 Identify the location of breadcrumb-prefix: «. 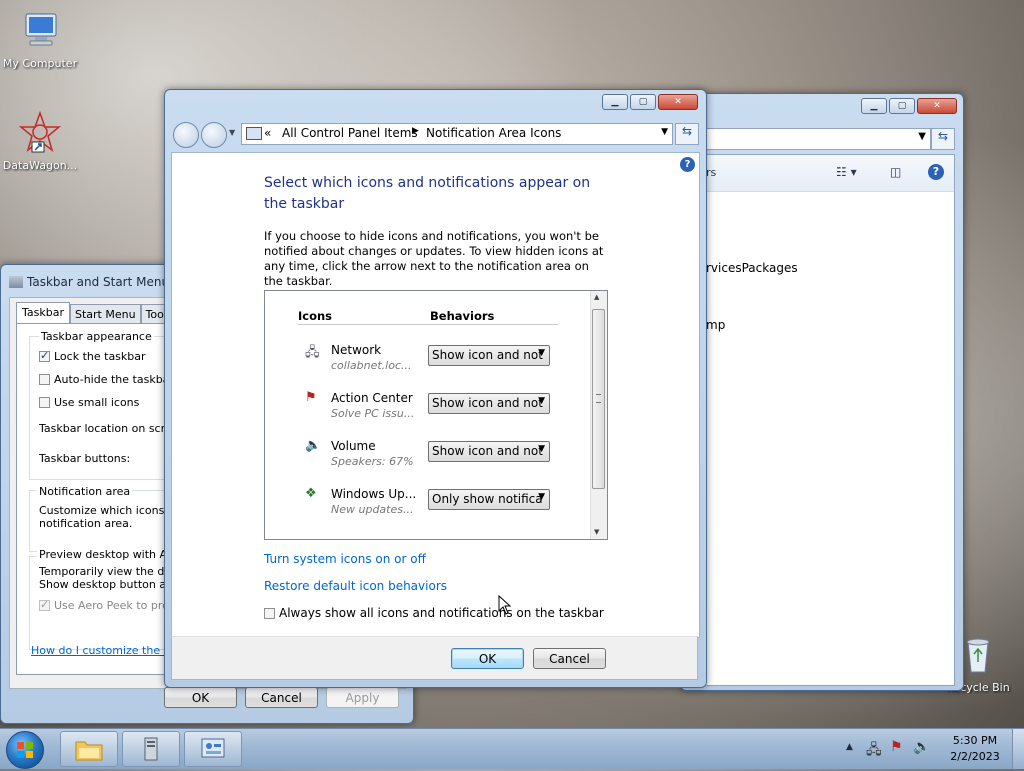
(267, 133).